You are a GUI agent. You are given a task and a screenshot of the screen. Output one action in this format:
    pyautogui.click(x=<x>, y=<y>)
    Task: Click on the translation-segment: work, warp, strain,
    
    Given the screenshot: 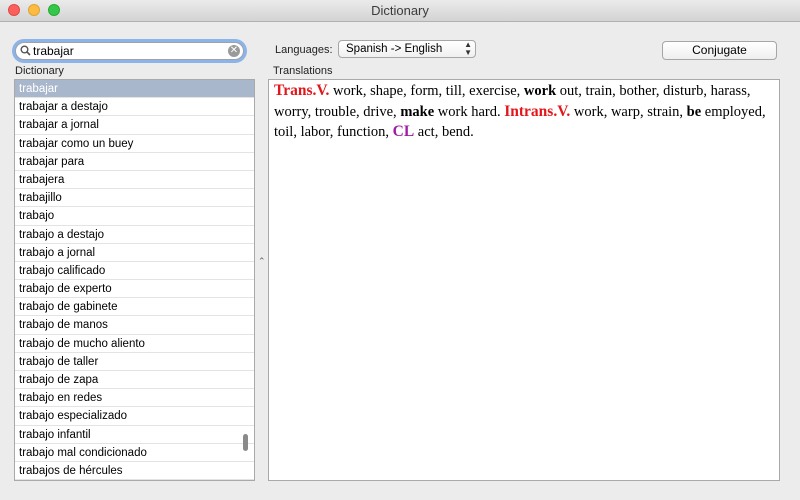 What is the action you would take?
    pyautogui.click(x=628, y=111)
    